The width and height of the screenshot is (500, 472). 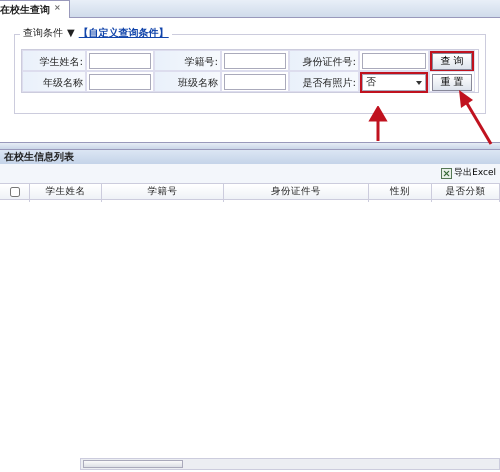 What do you see at coordinates (123, 34) in the screenshot?
I see `custom-query-link: 【自定义查询条件】` at bounding box center [123, 34].